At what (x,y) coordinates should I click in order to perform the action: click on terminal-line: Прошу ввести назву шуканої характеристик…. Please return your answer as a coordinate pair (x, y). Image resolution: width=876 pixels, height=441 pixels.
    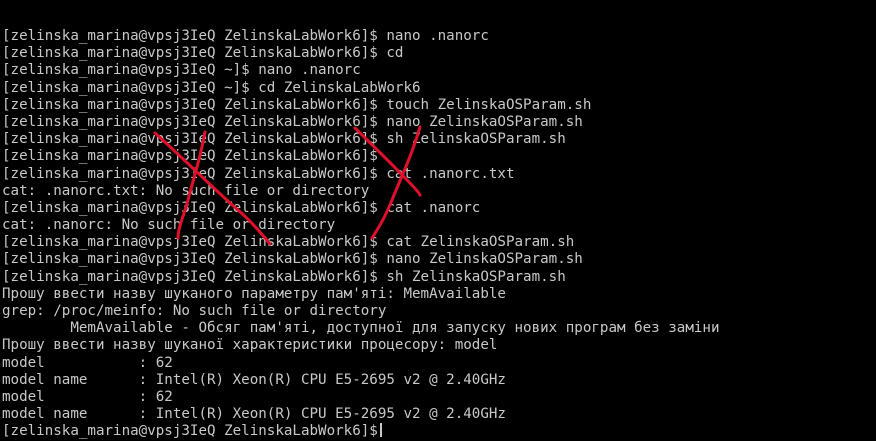
    Looking at the image, I should click on (250, 345).